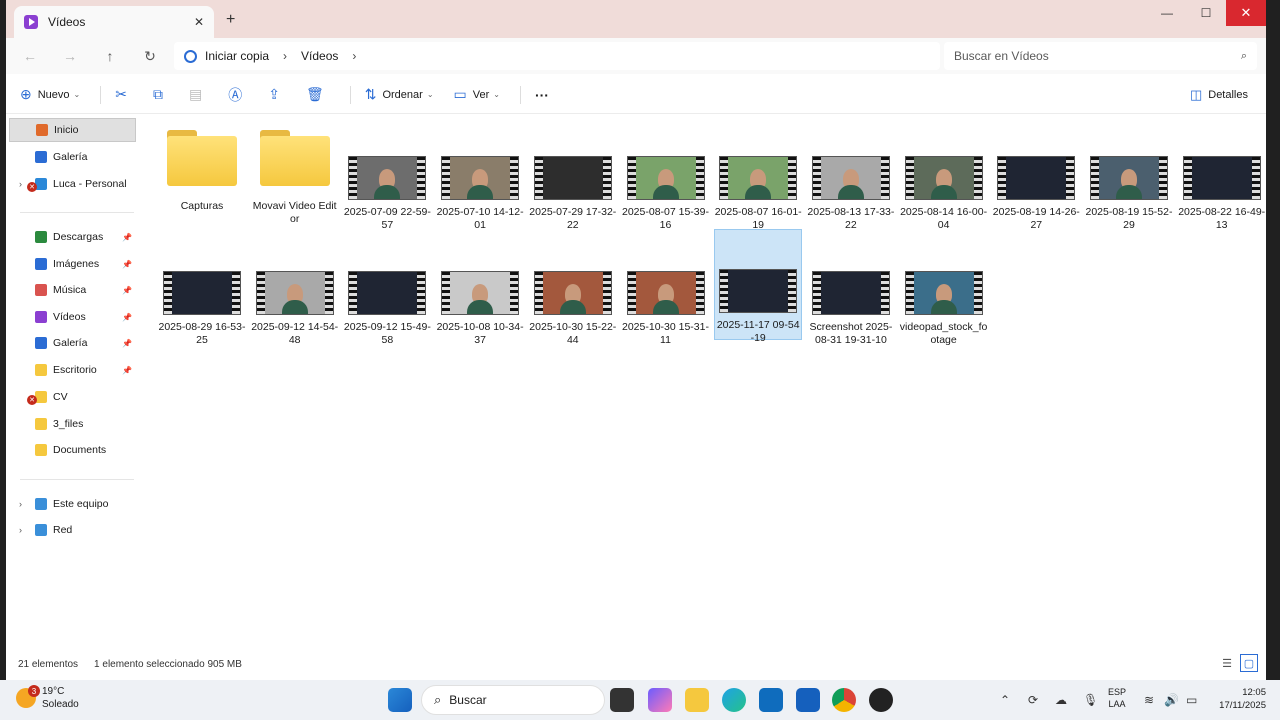  What do you see at coordinates (72, 397) in the screenshot?
I see `sidebar-item-cv: ✕ CV` at bounding box center [72, 397].